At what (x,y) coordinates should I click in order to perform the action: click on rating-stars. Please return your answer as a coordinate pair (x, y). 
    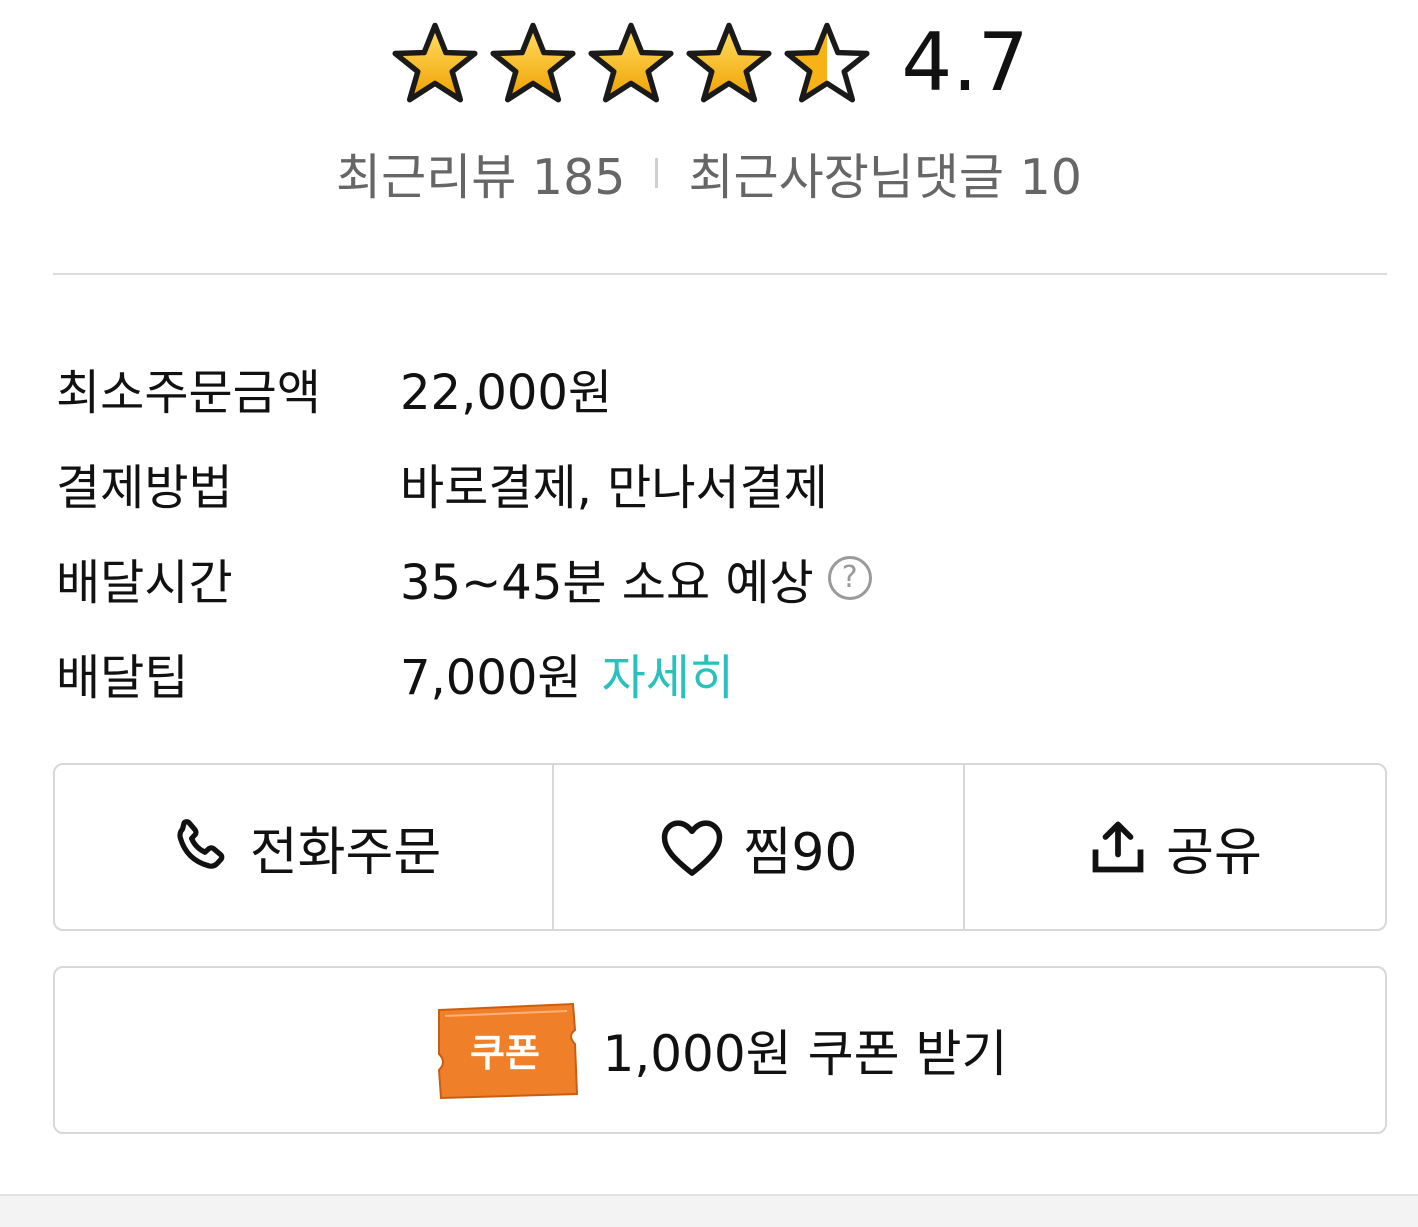
    Looking at the image, I should click on (631, 63).